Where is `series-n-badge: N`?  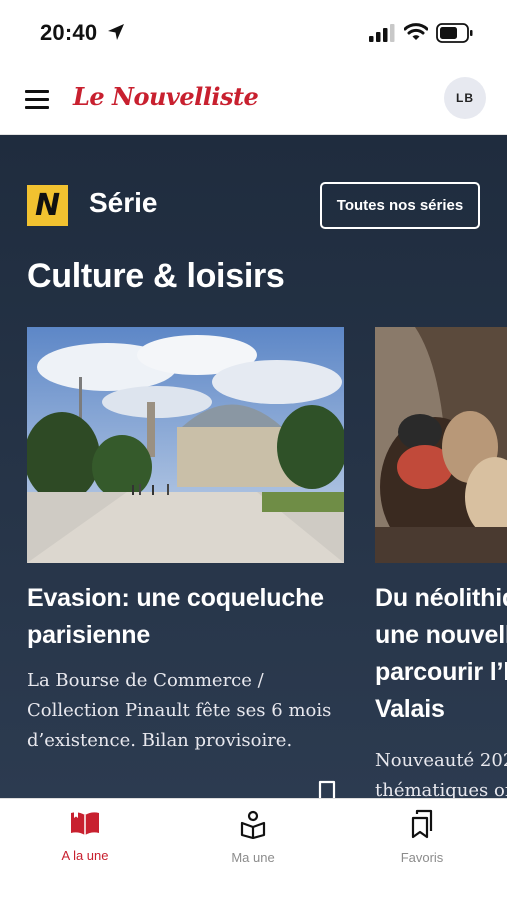
series-n-badge: N is located at coordinates (47, 205).